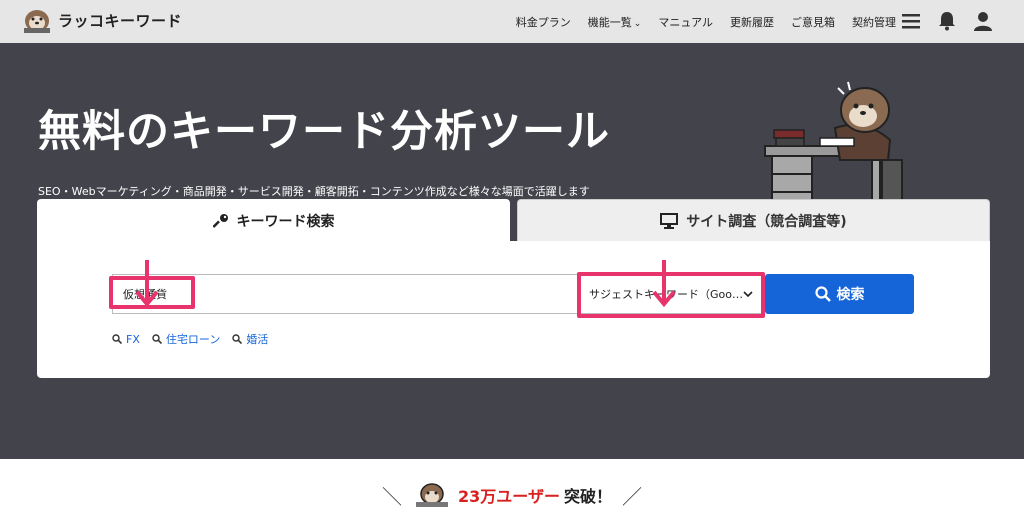  I want to click on decorative-backslash: ＼, so click(392, 496).